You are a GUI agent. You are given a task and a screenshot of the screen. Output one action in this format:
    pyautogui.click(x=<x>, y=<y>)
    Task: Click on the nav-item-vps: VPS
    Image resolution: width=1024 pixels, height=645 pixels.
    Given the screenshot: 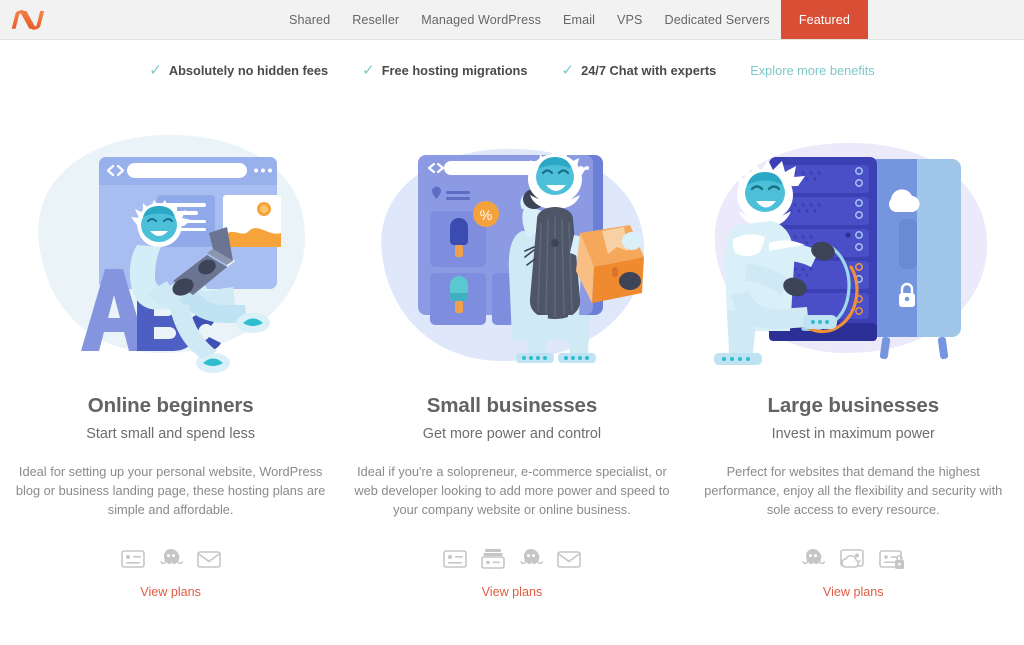 What is the action you would take?
    pyautogui.click(x=630, y=19)
    